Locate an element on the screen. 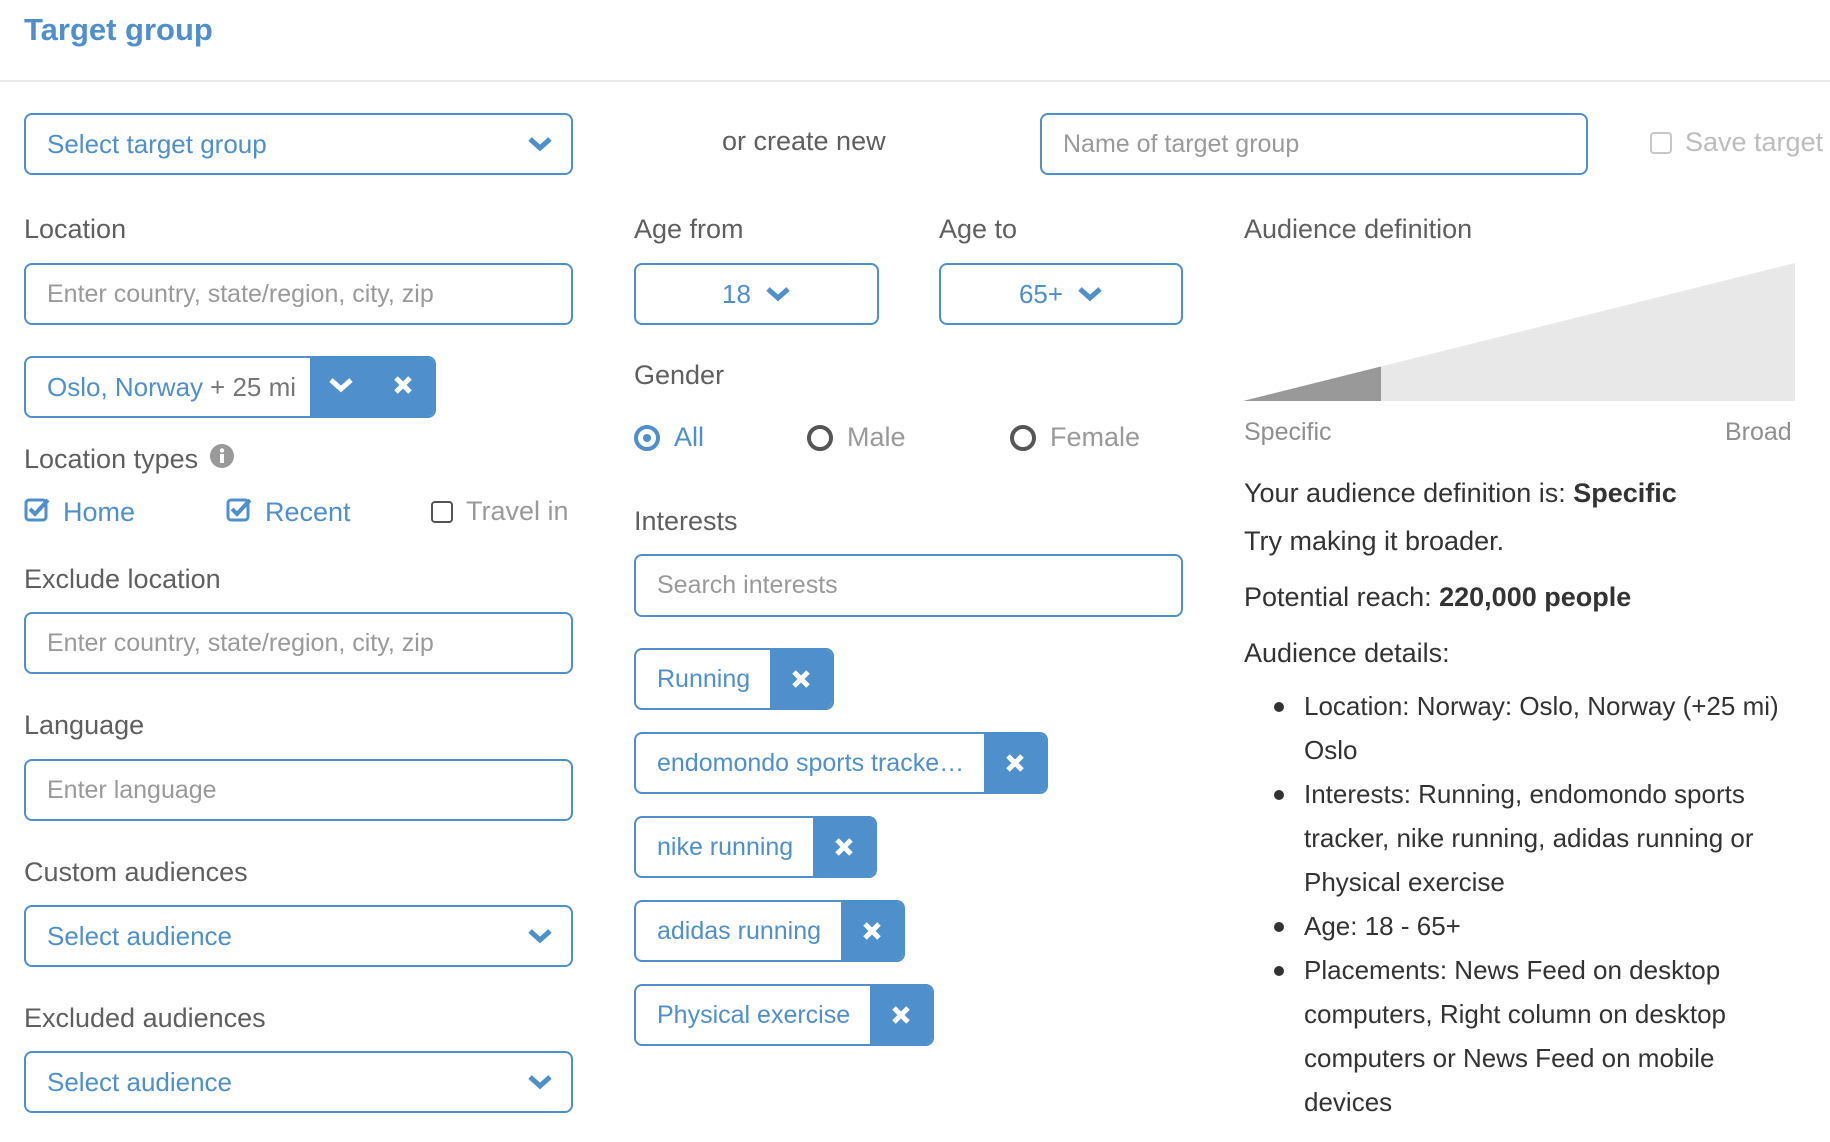  location-types-label-row: Location types is located at coordinates (129, 459).